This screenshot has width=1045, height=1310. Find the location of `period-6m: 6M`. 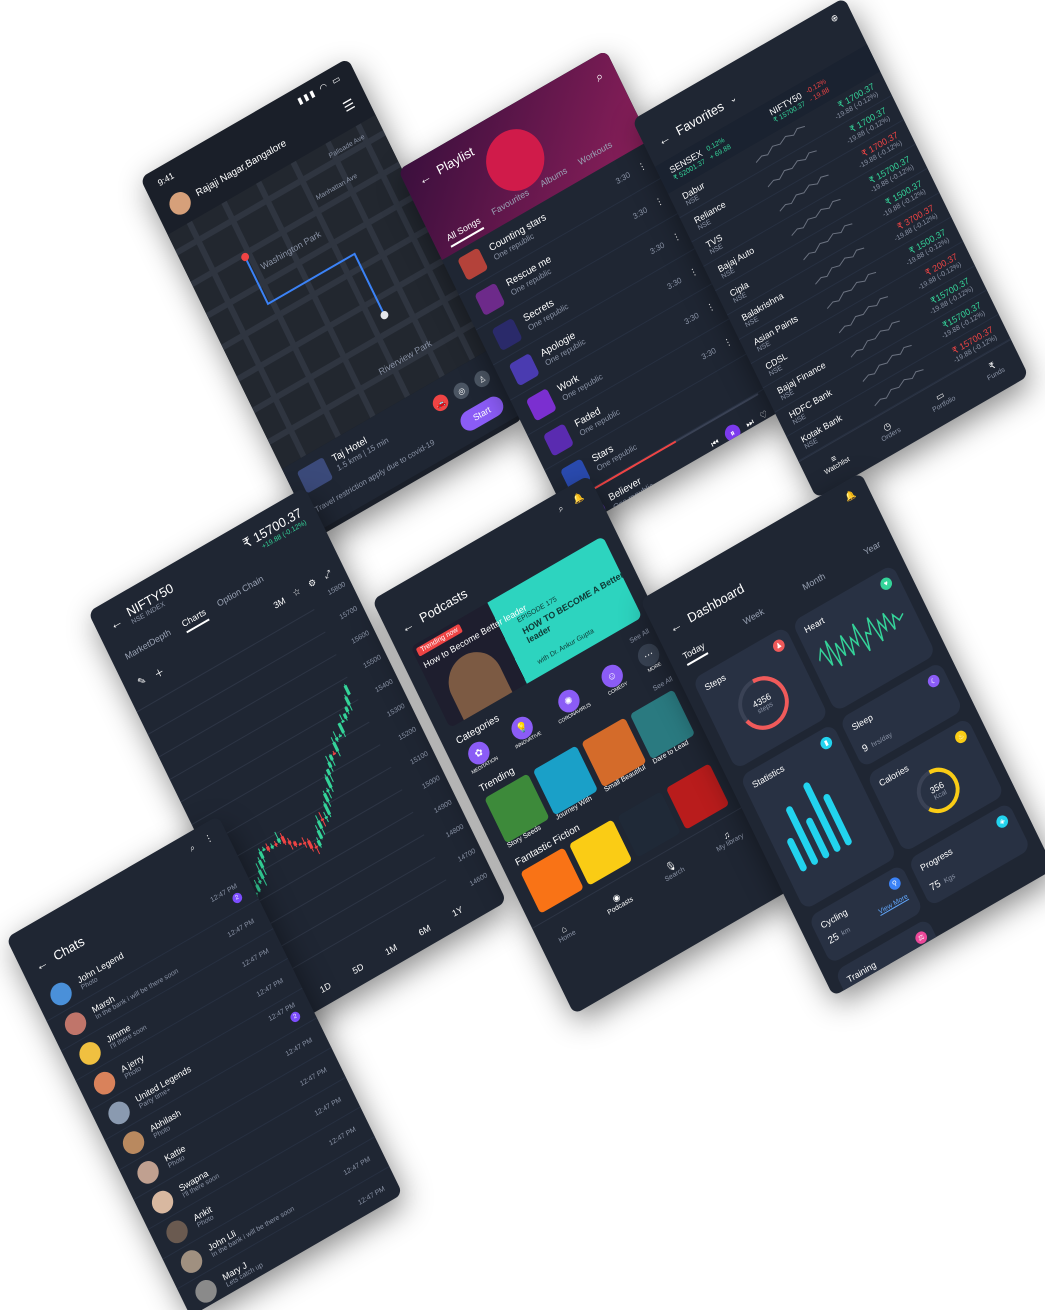

period-6m: 6M is located at coordinates (424, 930).